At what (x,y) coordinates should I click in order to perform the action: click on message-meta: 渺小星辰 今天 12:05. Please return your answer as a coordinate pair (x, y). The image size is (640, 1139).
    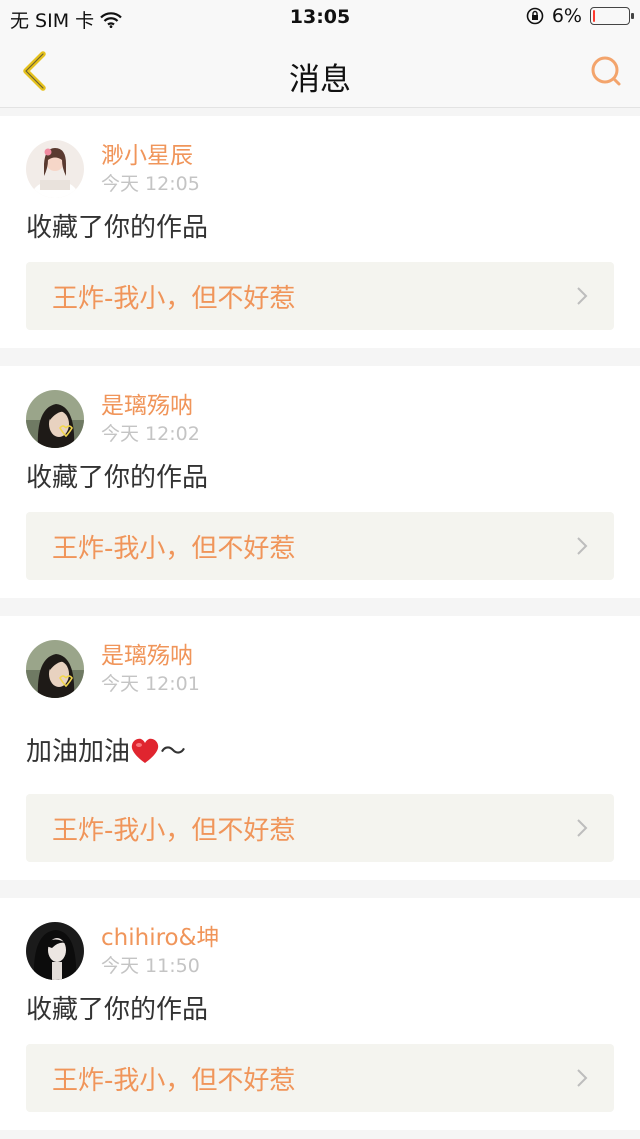
    Looking at the image, I should click on (150, 168).